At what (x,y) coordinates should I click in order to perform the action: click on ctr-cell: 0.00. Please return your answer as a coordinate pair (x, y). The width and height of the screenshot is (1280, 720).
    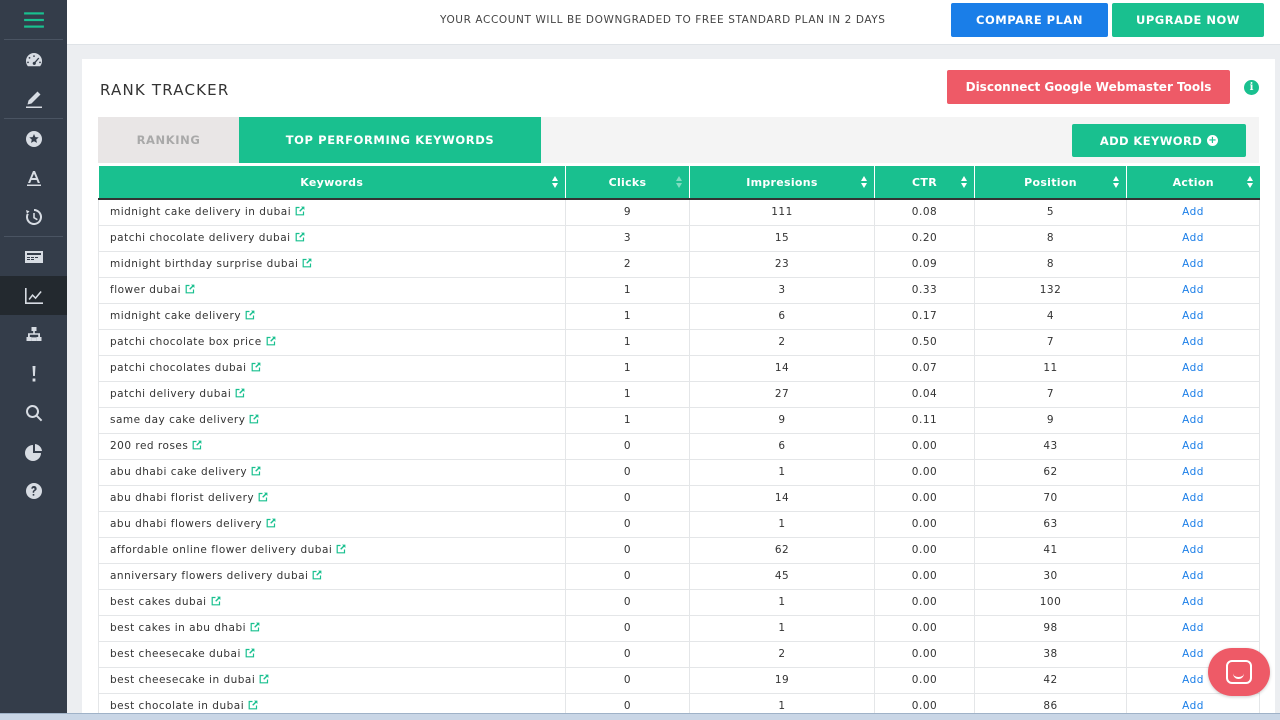
    Looking at the image, I should click on (924, 498).